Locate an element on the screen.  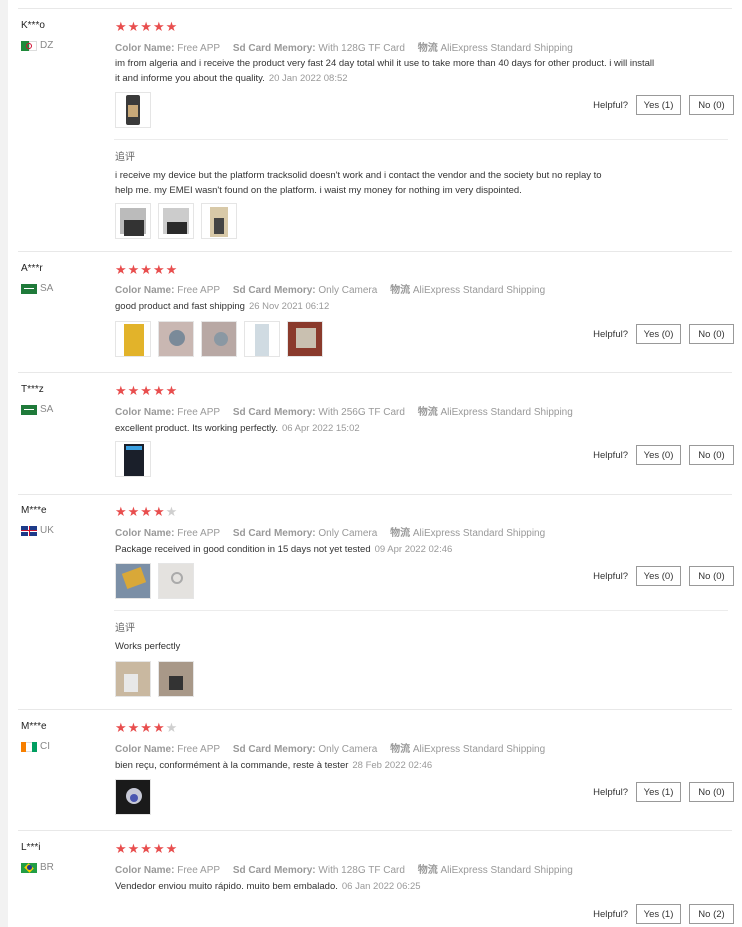
helpful-votes: Helpful? Yes (1) No (2) is located at coordinates (663, 914).